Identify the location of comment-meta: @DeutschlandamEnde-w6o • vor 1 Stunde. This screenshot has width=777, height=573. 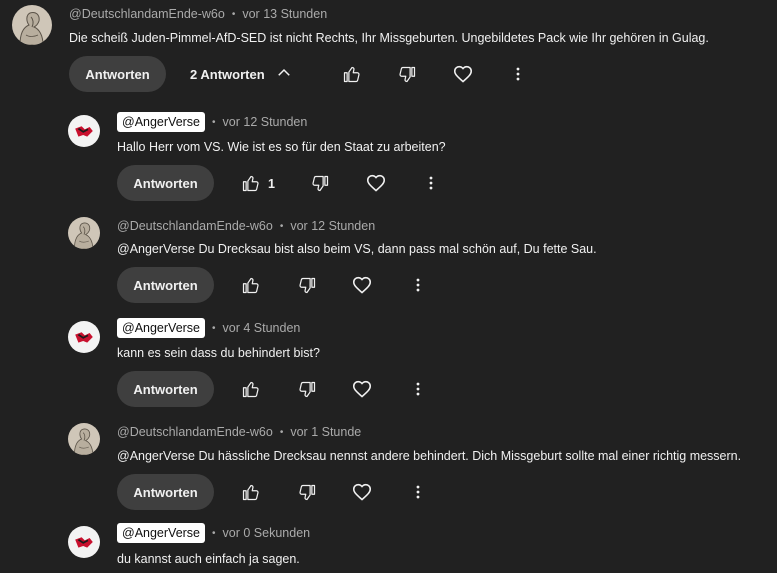
(239, 432).